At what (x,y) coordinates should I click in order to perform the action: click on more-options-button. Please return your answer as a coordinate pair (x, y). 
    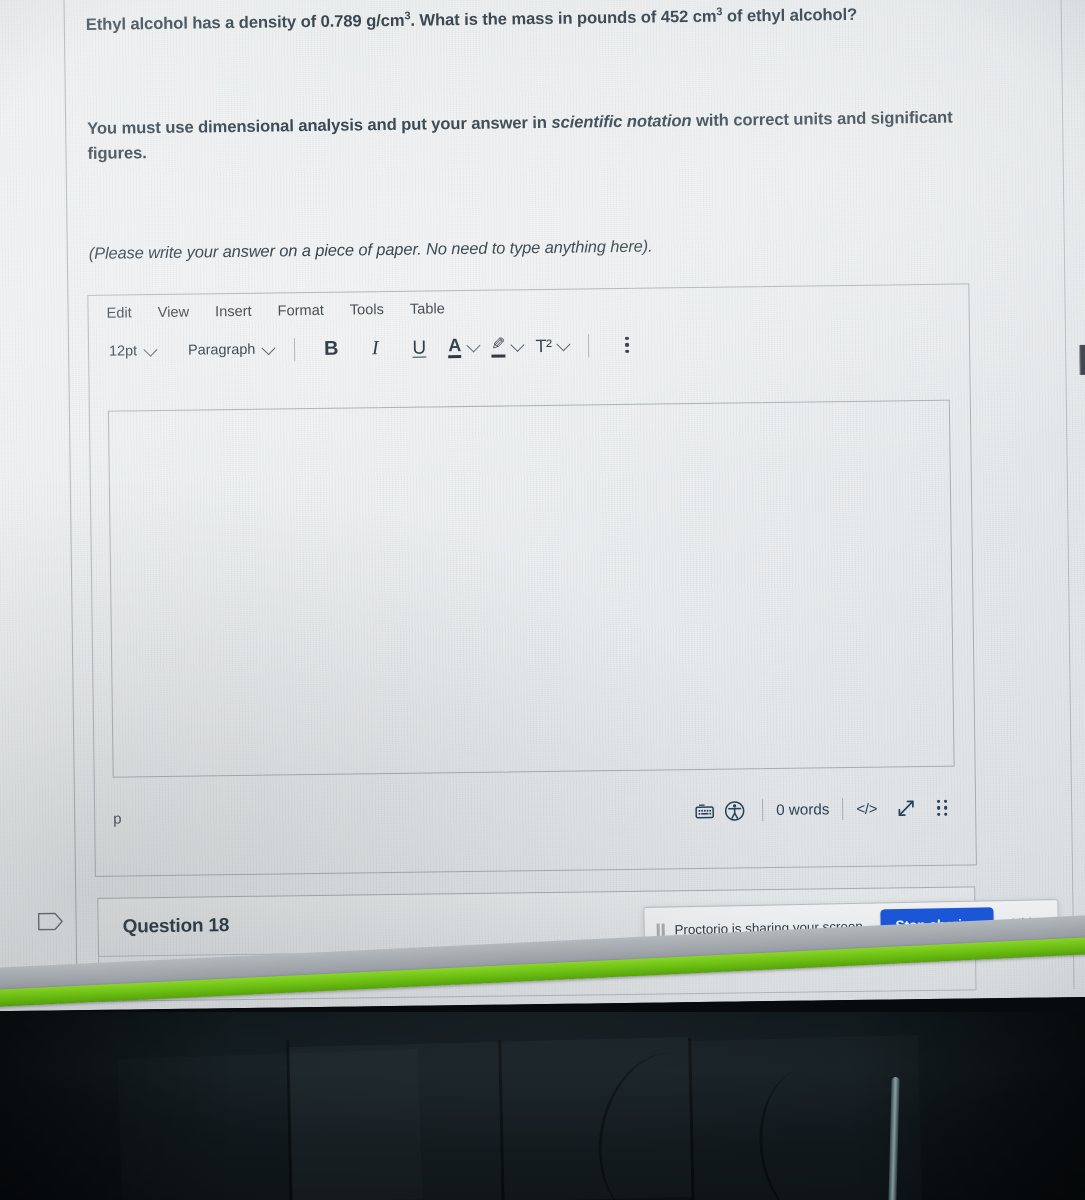
    Looking at the image, I should click on (627, 345).